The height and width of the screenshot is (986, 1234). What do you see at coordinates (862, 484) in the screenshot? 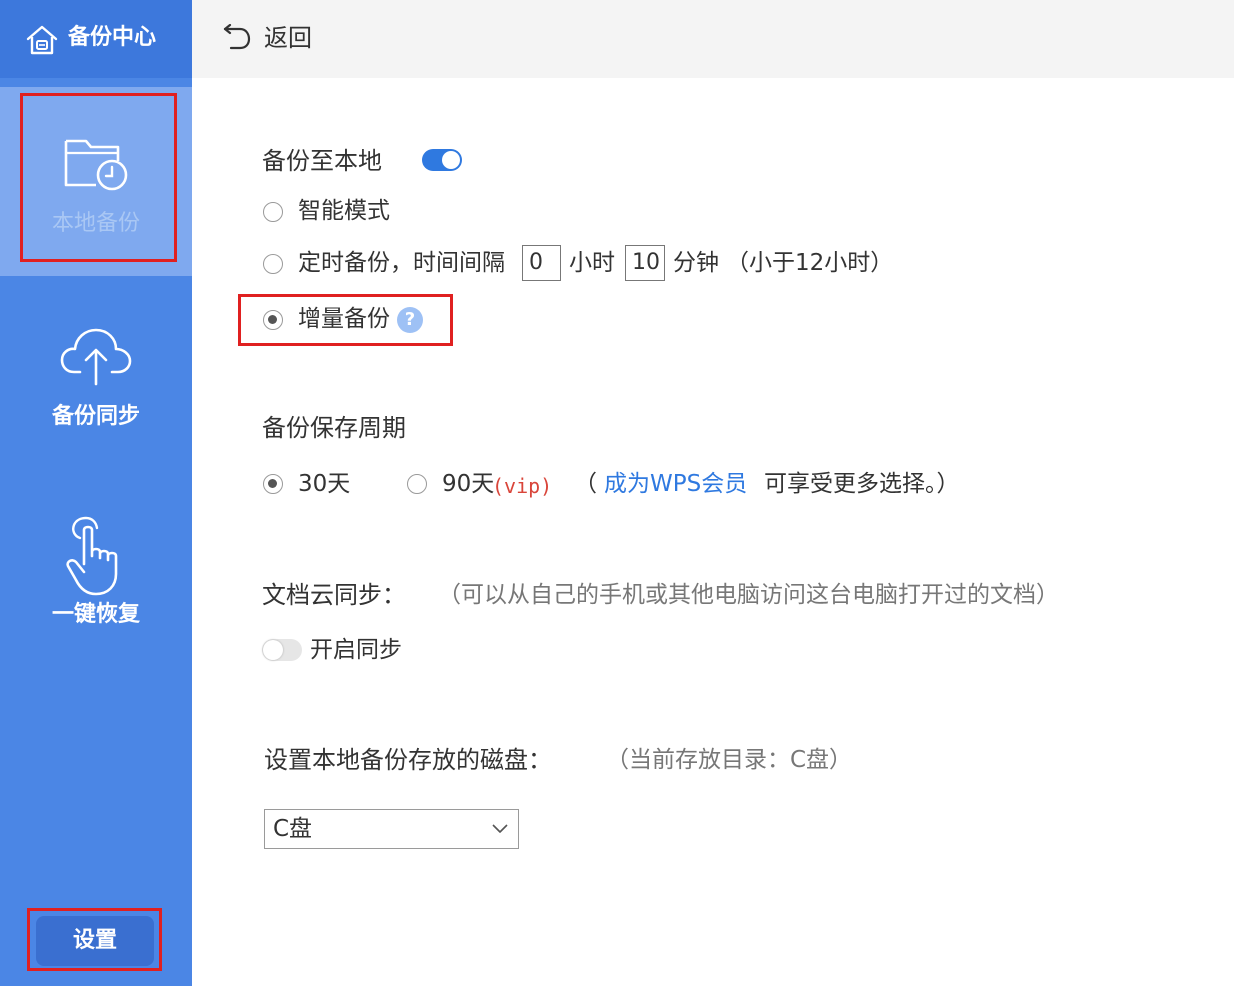
I see `retention-note-rest: 可享受更多选择。）` at bounding box center [862, 484].